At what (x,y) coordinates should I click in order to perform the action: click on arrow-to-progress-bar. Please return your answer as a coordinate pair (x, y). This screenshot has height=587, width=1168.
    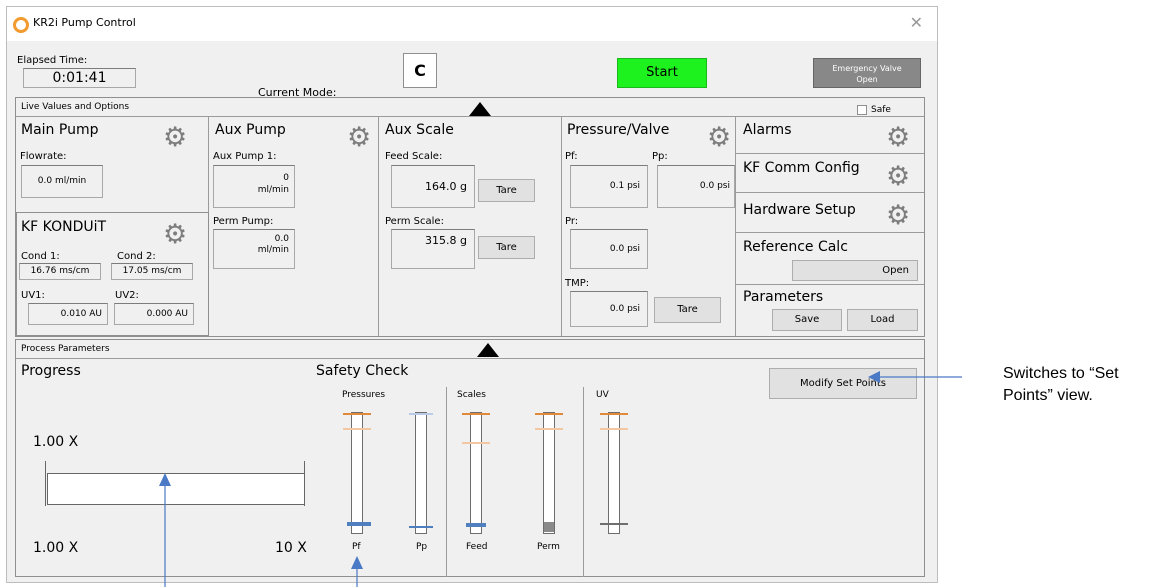
    Looking at the image, I should click on (165, 530).